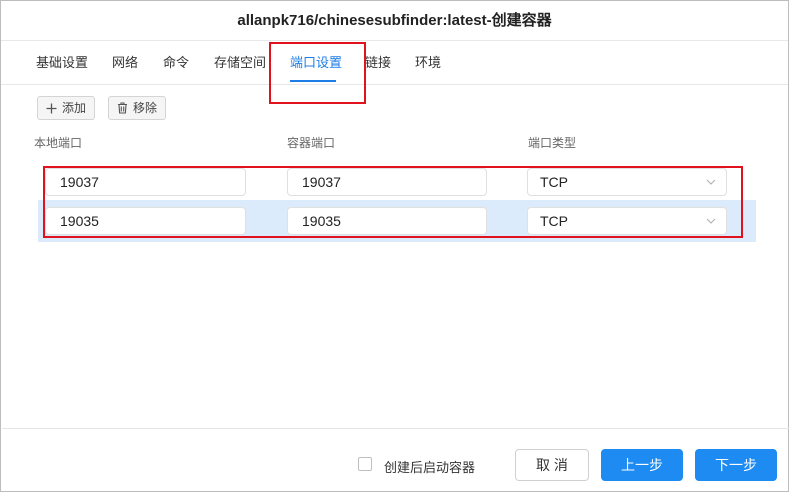  What do you see at coordinates (378, 63) in the screenshot?
I see `tab-links: 链接` at bounding box center [378, 63].